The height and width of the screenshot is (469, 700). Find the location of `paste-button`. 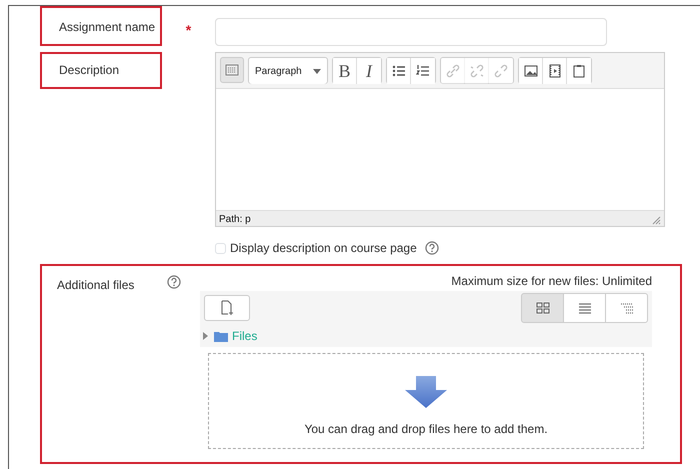

paste-button is located at coordinates (579, 71).